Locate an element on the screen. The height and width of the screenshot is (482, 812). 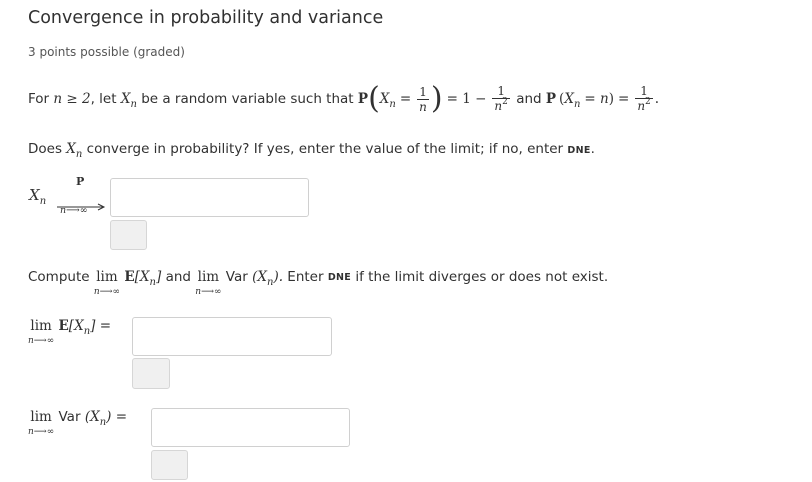
q2-expectation: E is located at coordinates (129, 277).